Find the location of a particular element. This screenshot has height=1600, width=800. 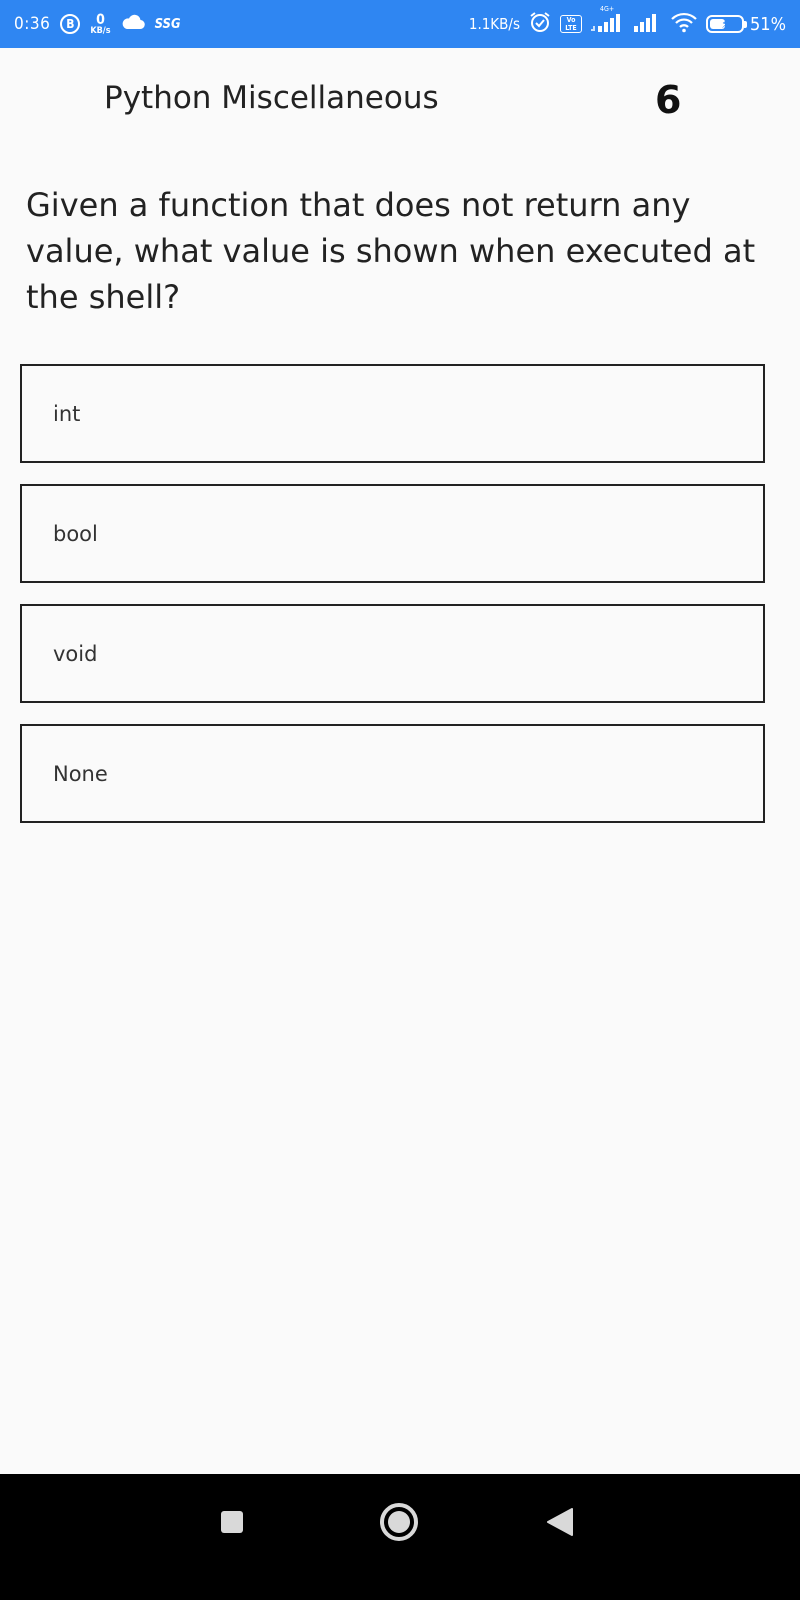

battery-charging-icon: ⚡ is located at coordinates (726, 24).